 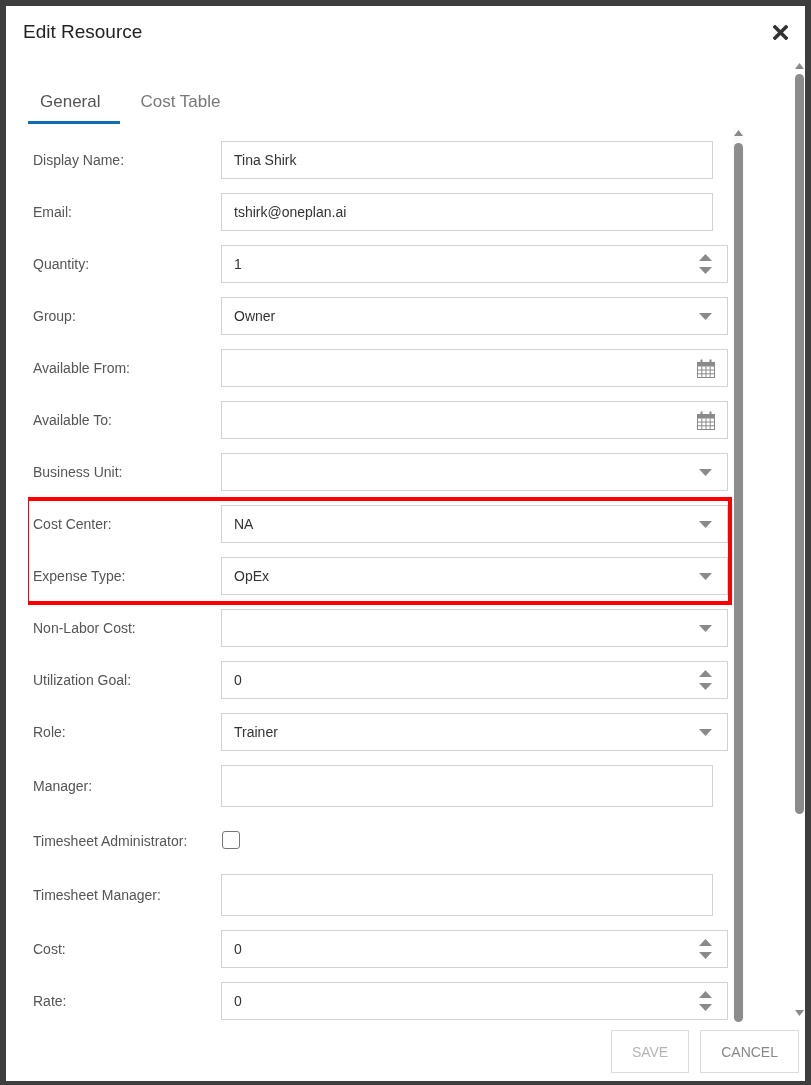 I want to click on field-label: Group:, so click(x=55, y=316).